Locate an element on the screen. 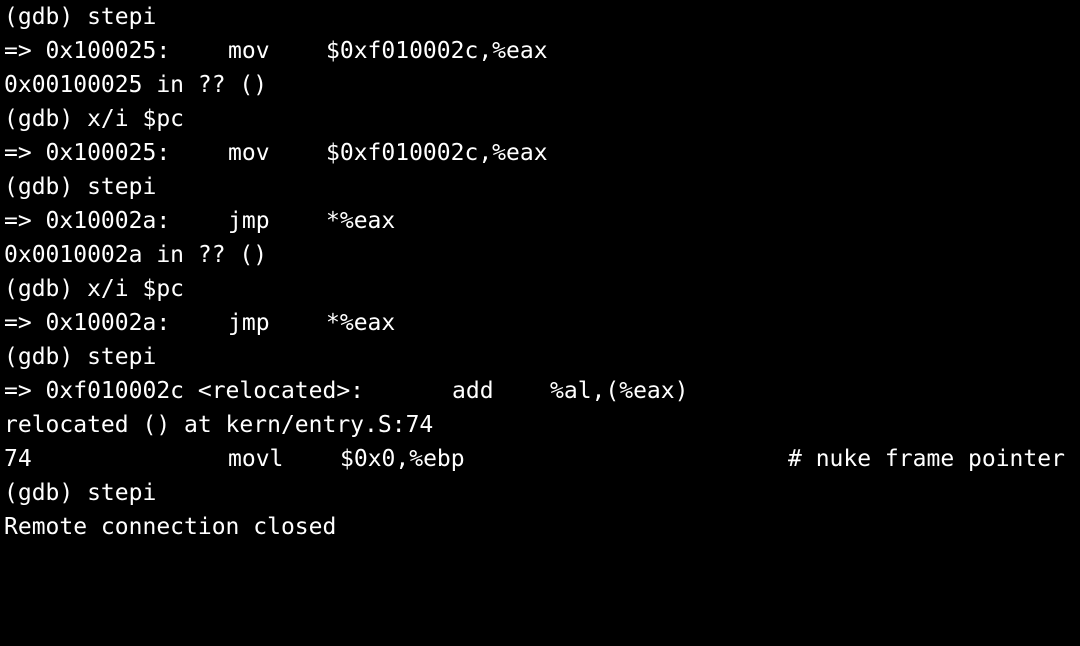  instruction-address: => 0xf010002c <relocated>: is located at coordinates (184, 391).